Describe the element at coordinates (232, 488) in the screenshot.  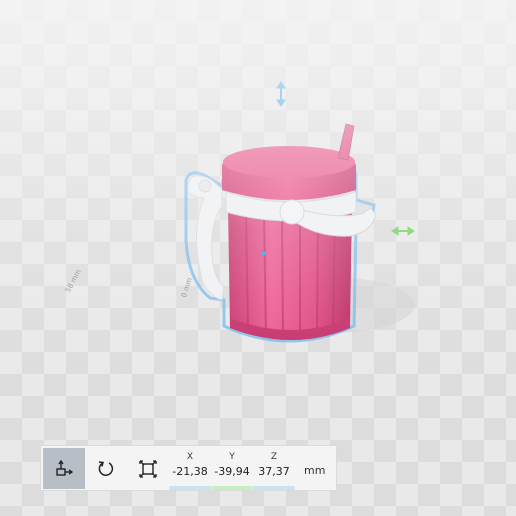
I see `y-axis-bar` at that location.